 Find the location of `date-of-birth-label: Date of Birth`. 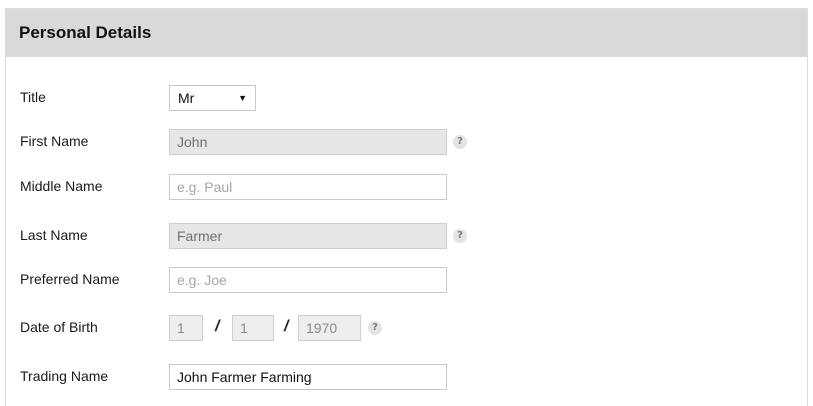

date-of-birth-label: Date of Birth is located at coordinates (59, 327).